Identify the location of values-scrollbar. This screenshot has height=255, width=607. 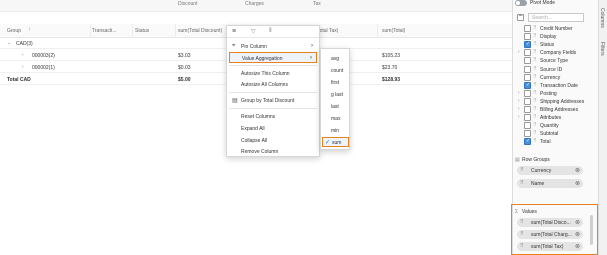
(591, 230).